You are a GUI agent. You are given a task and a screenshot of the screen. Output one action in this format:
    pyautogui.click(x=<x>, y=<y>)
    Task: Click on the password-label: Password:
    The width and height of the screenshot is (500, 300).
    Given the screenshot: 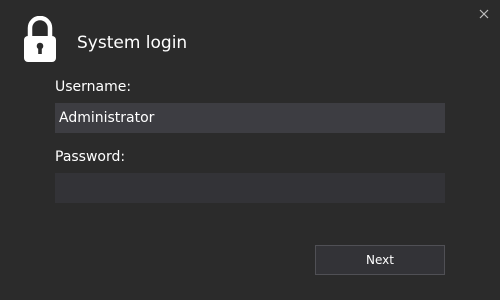 What is the action you would take?
    pyautogui.click(x=90, y=157)
    